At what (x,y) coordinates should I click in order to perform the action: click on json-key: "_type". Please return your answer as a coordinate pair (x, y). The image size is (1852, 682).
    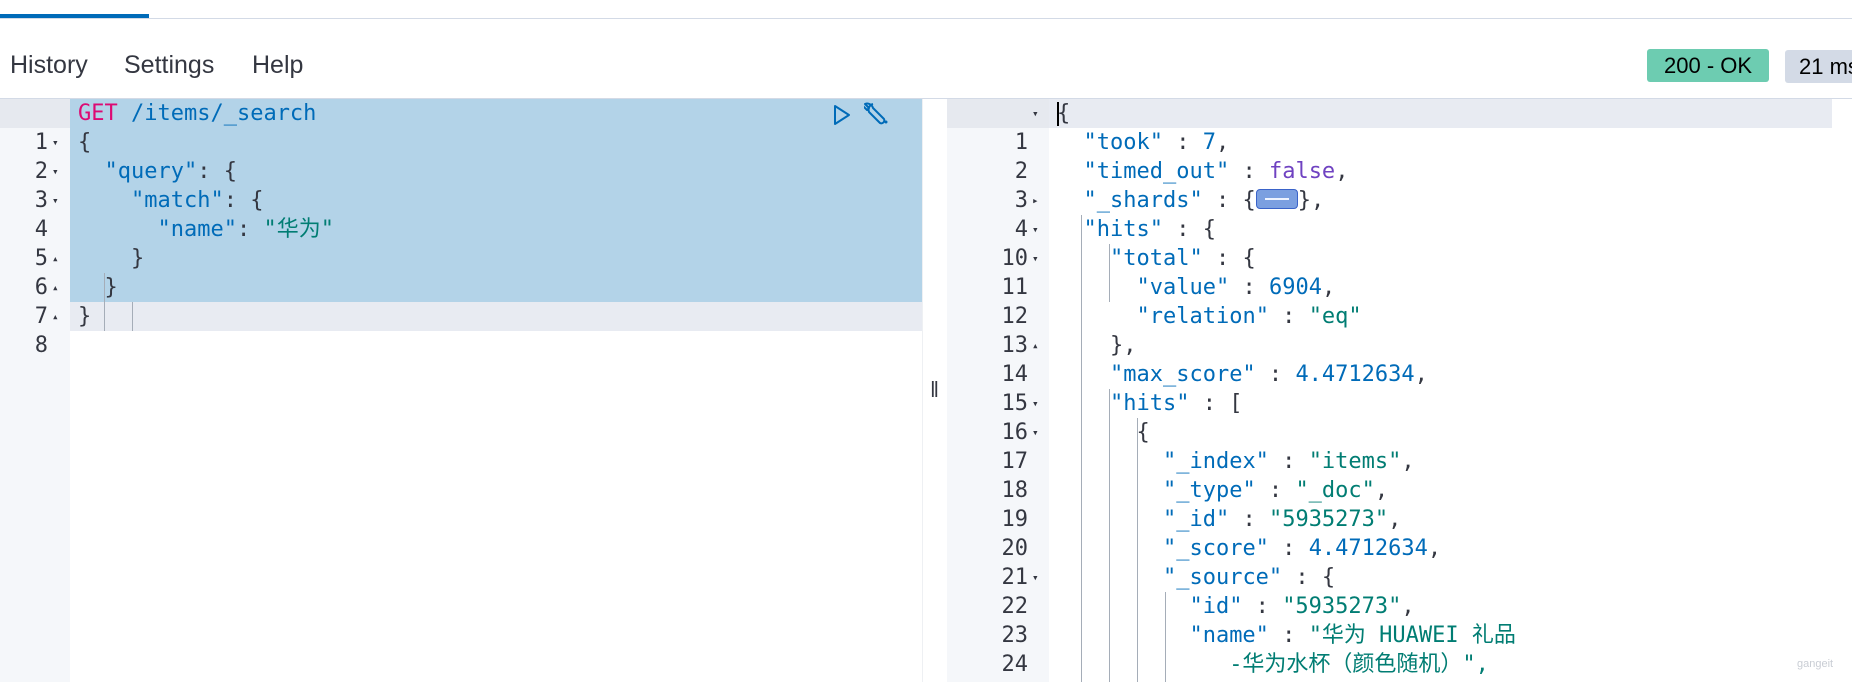
    Looking at the image, I should click on (1209, 490).